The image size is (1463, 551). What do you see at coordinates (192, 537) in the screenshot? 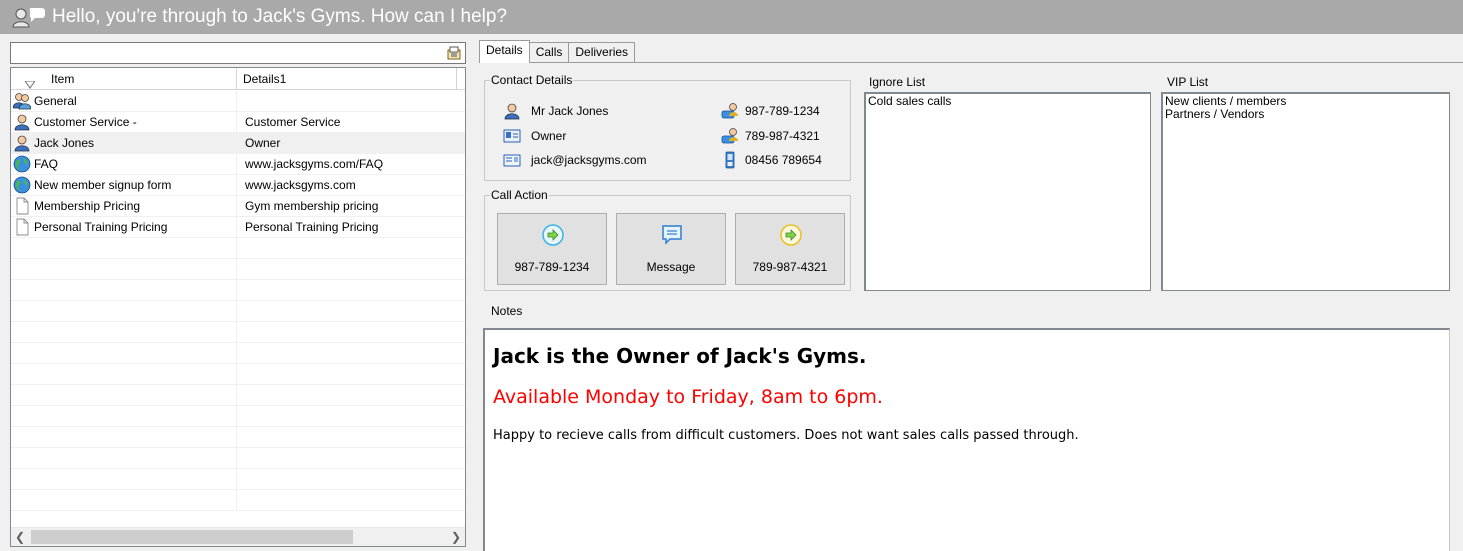
I see `scrollbar-thumb` at bounding box center [192, 537].